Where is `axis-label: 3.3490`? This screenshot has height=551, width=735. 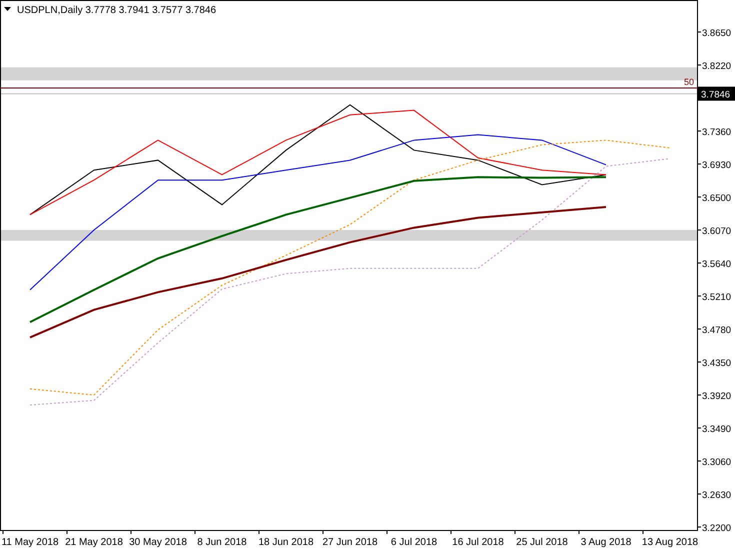 axis-label: 3.3490 is located at coordinates (717, 429).